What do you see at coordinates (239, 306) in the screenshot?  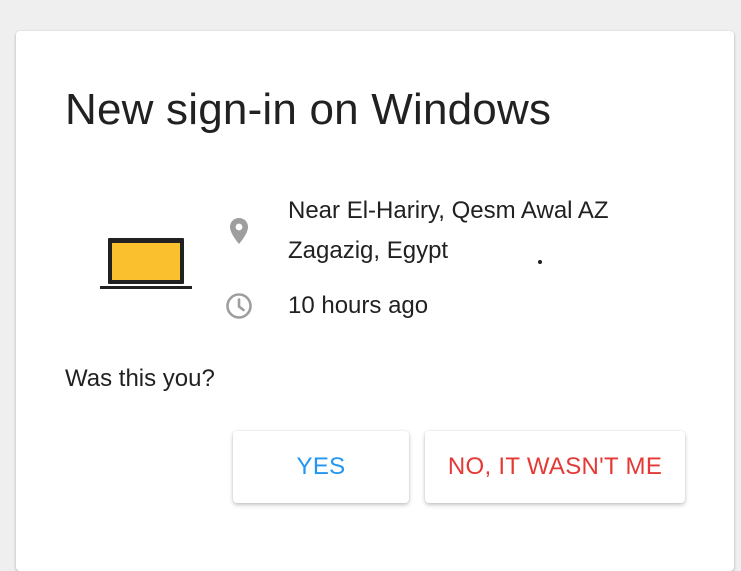 I see `clock-icon` at bounding box center [239, 306].